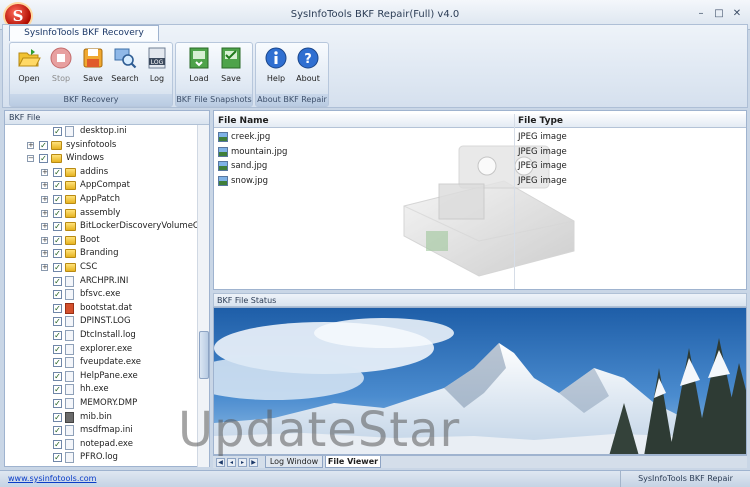 The image size is (750, 487). Describe the element at coordinates (737, 14) in the screenshot. I see `close-button: ✕` at that location.